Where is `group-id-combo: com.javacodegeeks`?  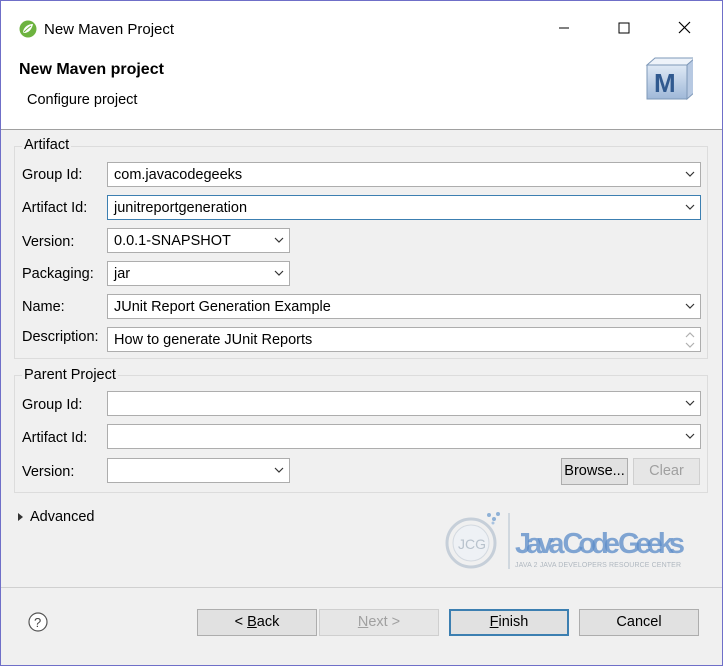
group-id-combo: com.javacodegeeks is located at coordinates (404, 174).